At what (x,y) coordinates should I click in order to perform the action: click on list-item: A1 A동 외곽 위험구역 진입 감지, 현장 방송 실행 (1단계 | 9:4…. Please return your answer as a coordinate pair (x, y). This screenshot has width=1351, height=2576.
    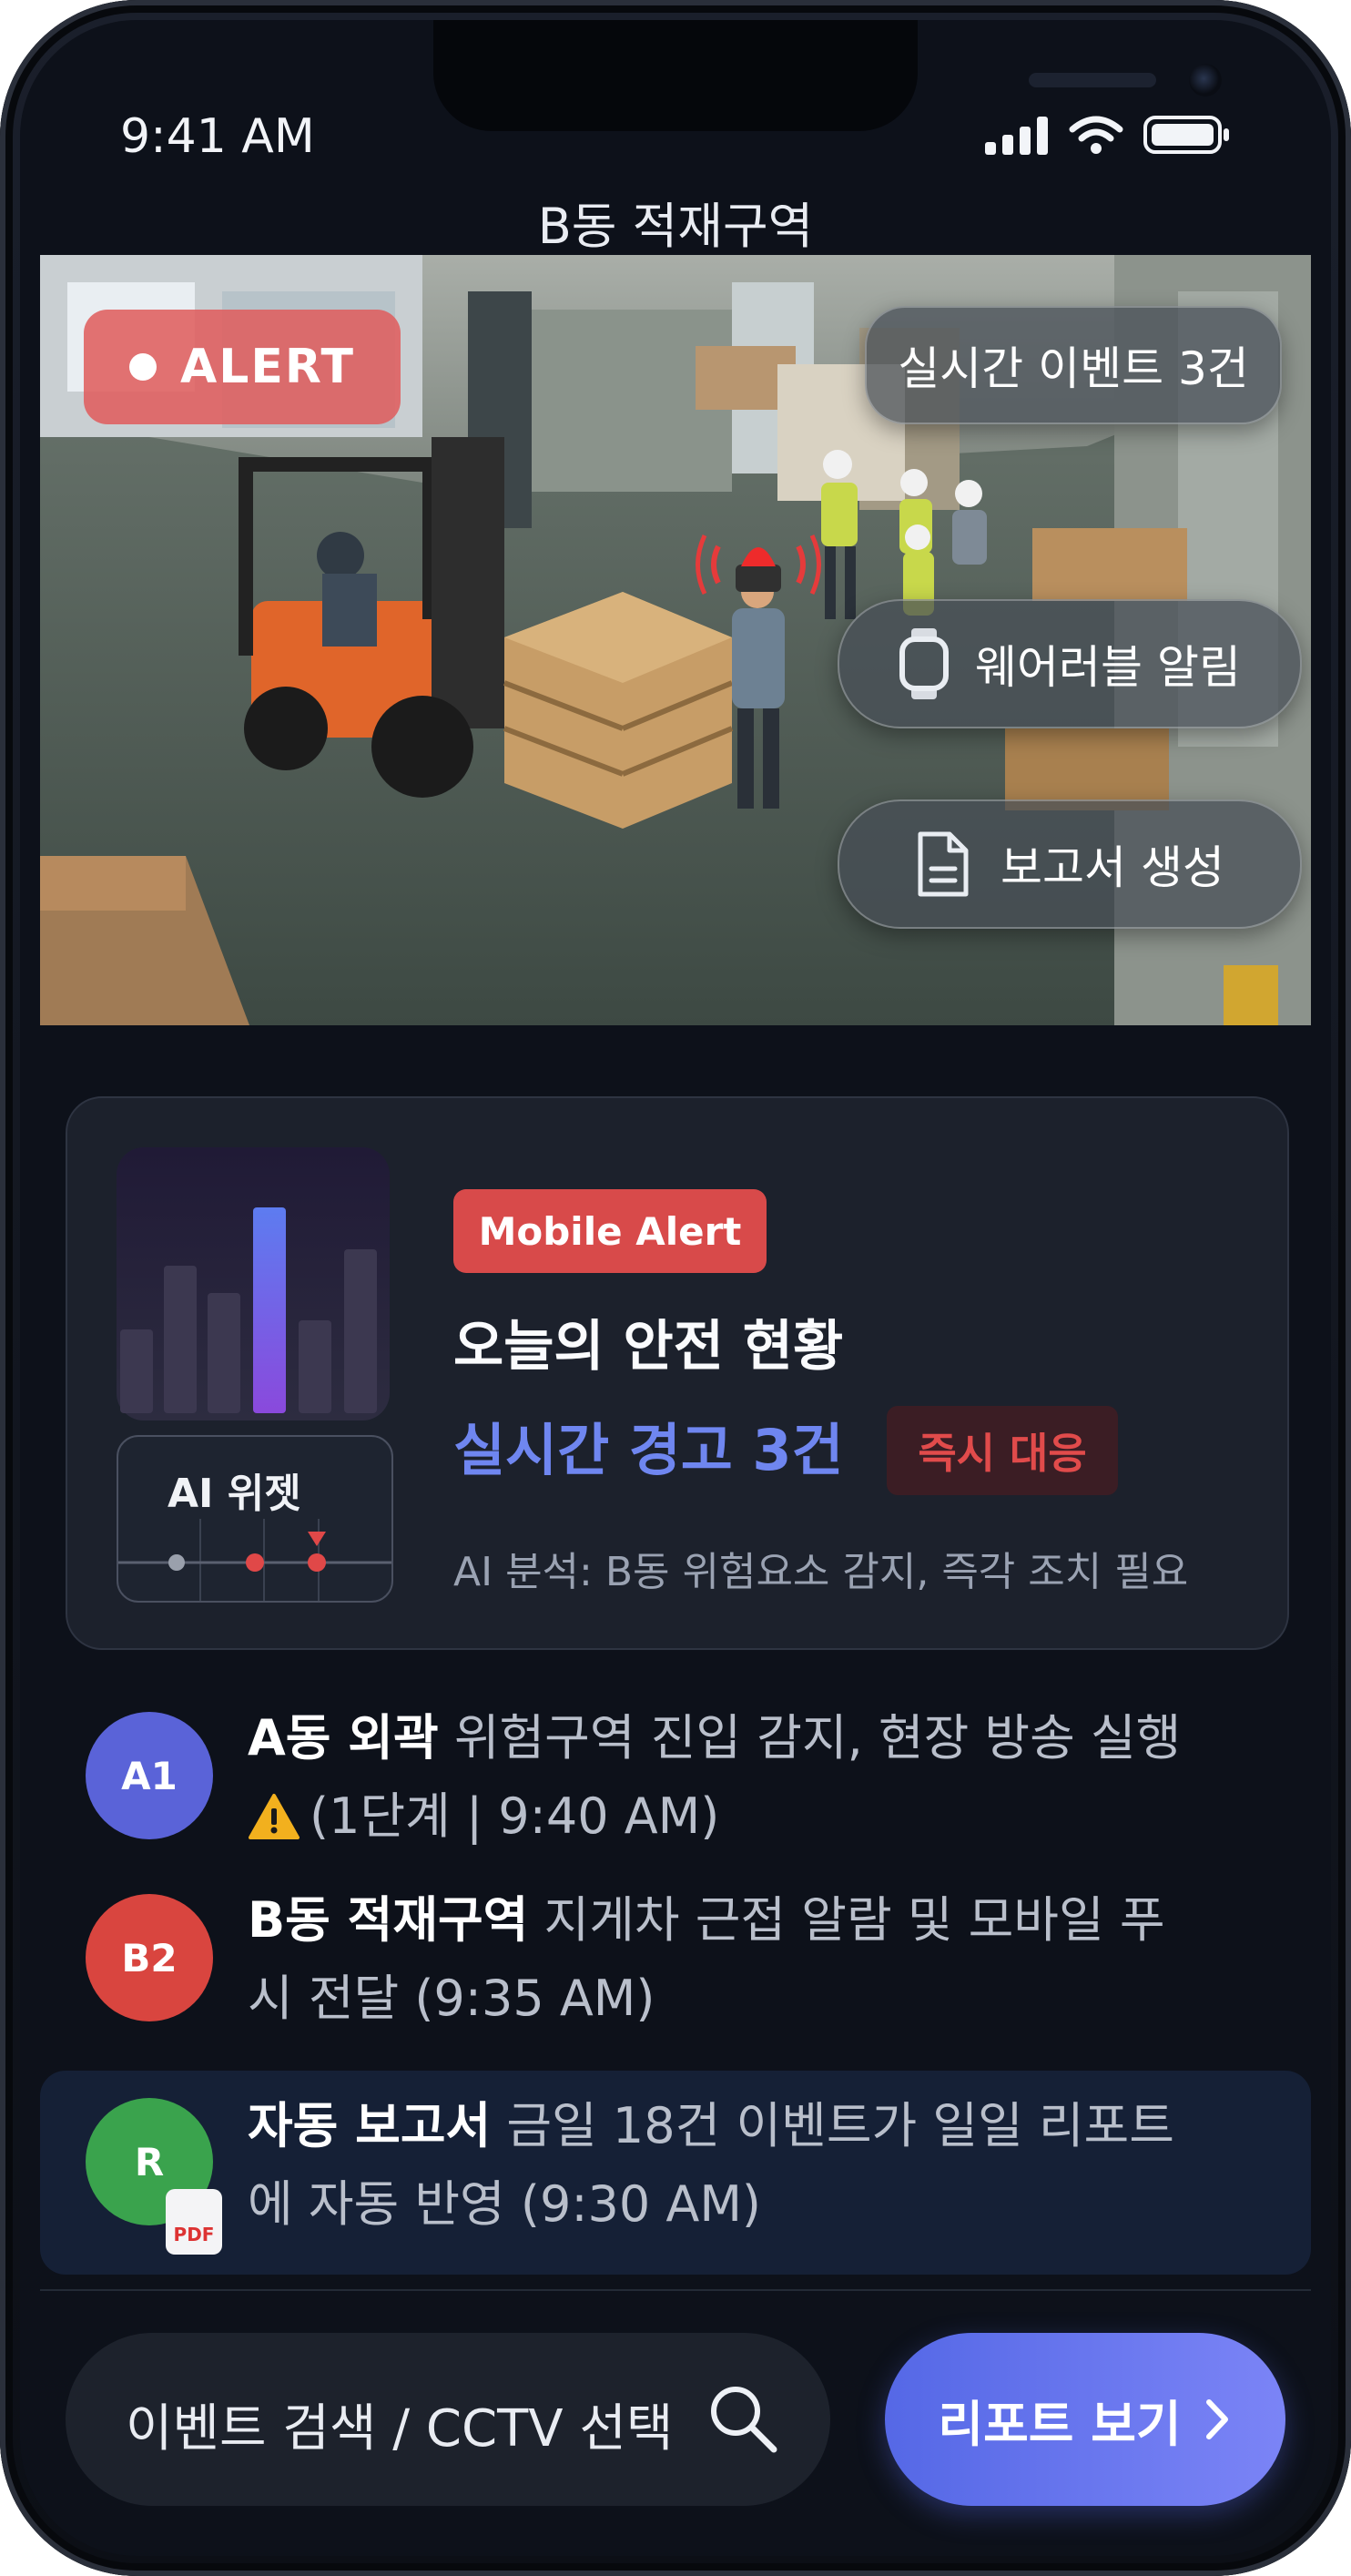
    Looking at the image, I should click on (675, 1785).